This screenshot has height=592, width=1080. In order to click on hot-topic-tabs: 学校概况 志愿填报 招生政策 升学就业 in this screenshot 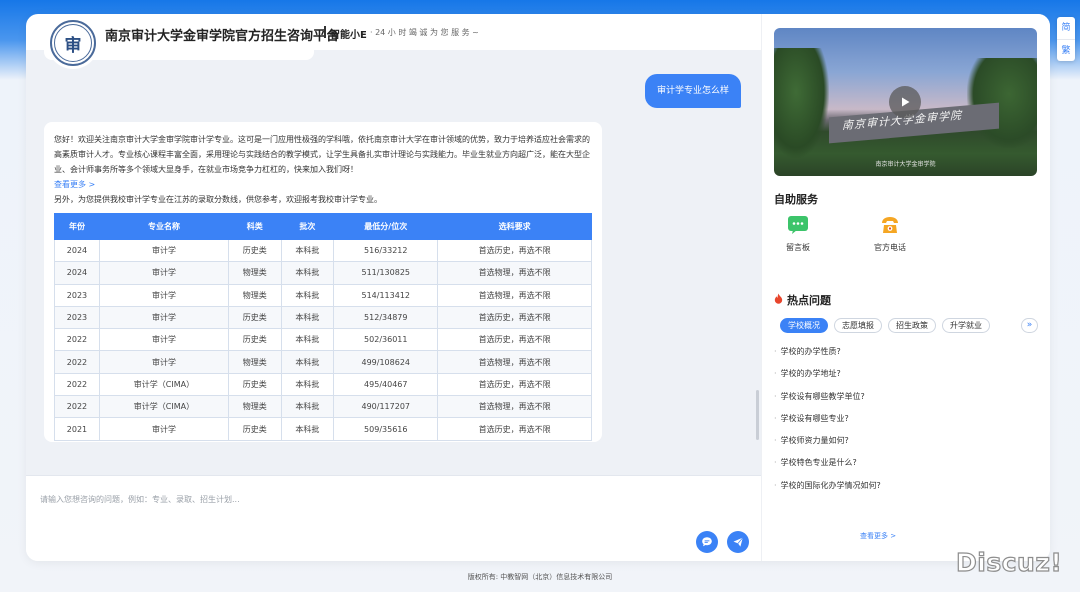, I will do `click(885, 325)`.